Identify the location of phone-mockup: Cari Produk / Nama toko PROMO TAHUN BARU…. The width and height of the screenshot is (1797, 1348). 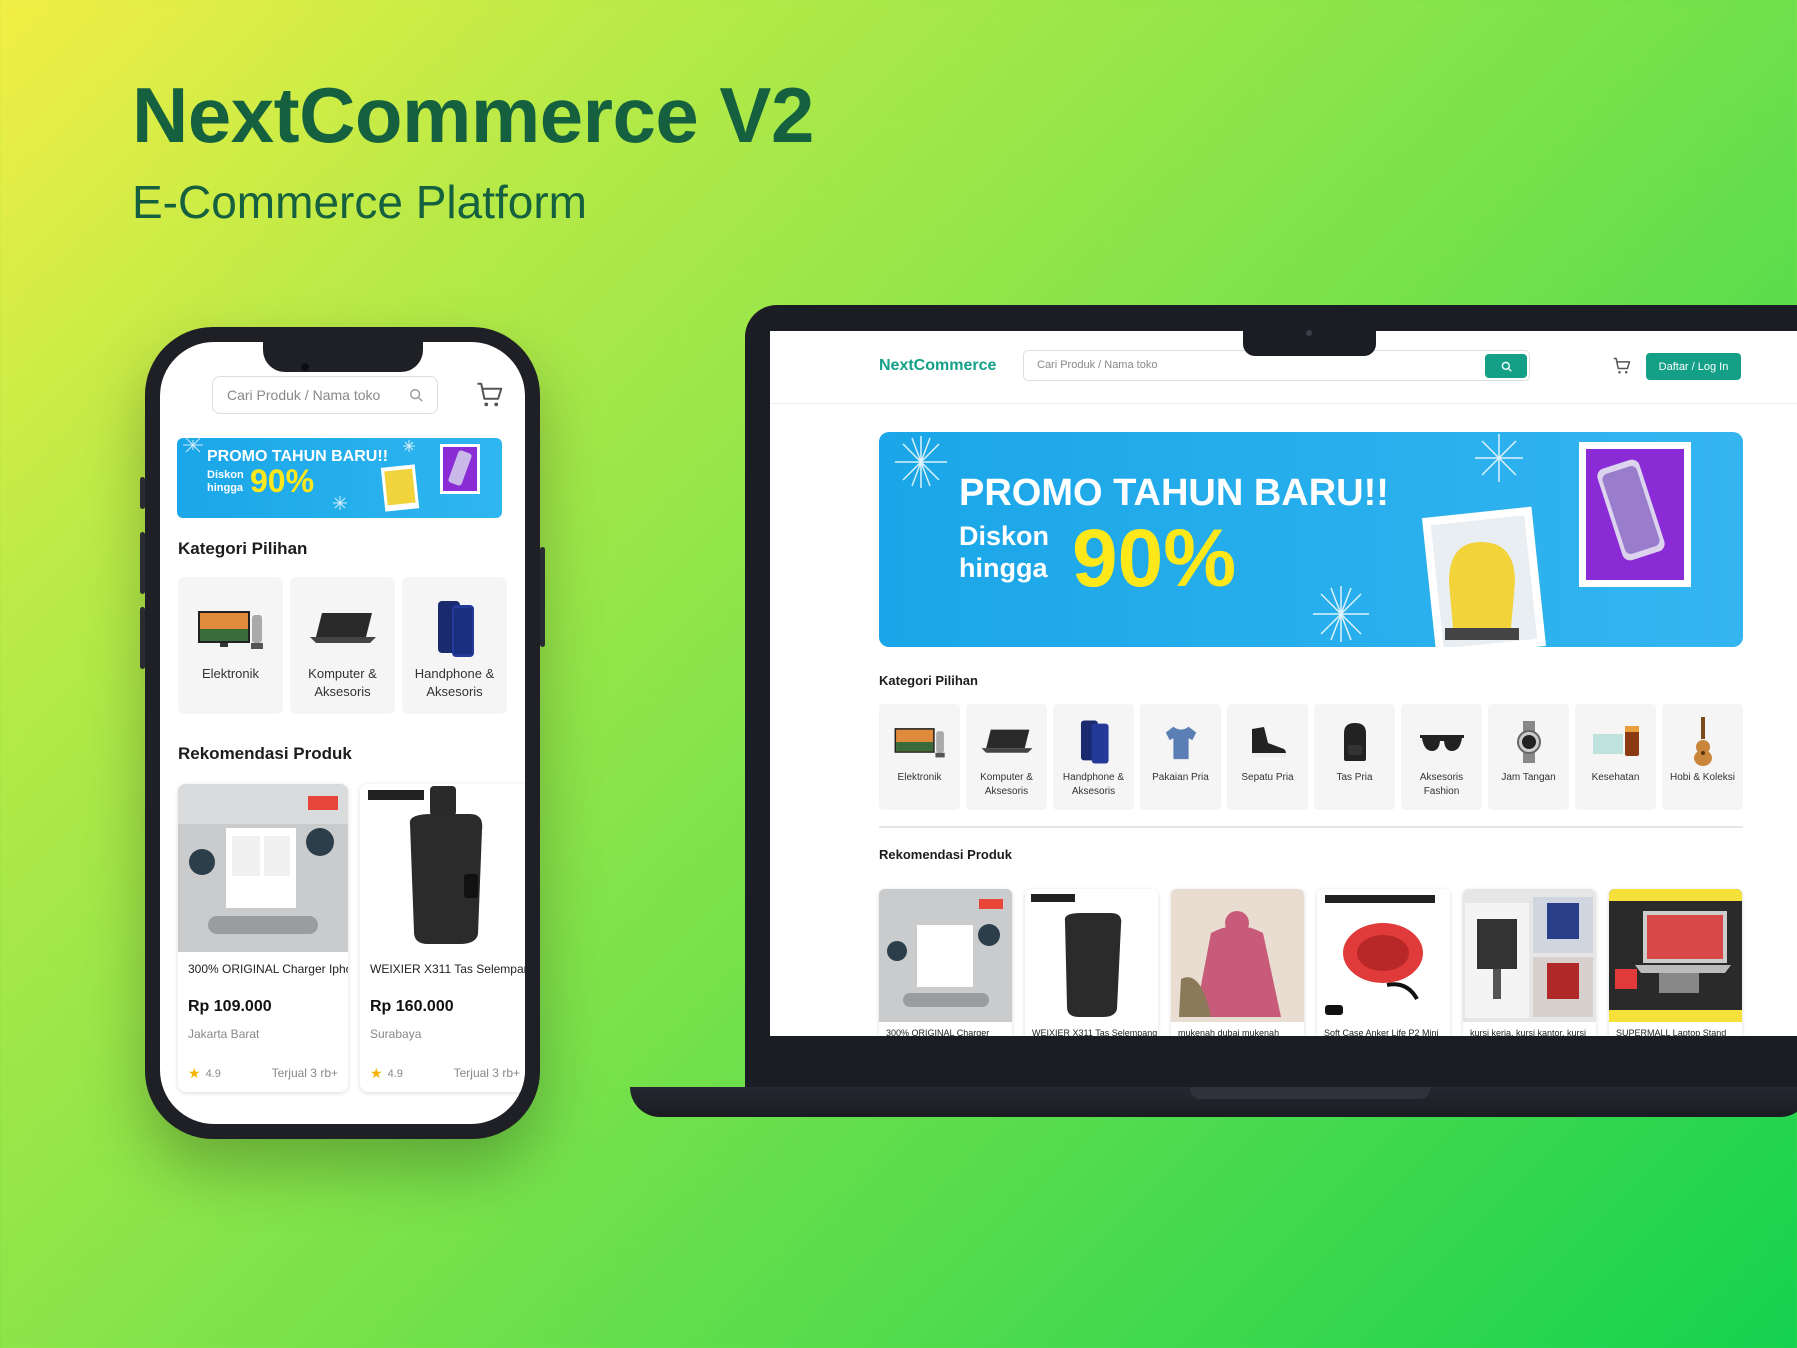
(342, 733).